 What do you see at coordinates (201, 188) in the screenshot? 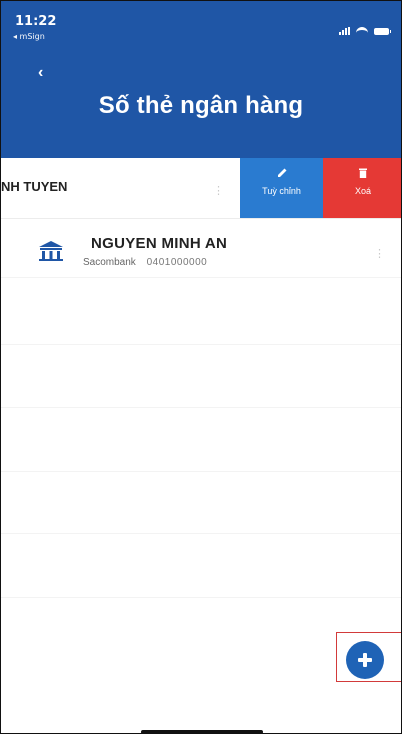
I see `bank-account-row-swiped: NH TUYEN ⋮ Tuỳ chỉnh Xoá` at bounding box center [201, 188].